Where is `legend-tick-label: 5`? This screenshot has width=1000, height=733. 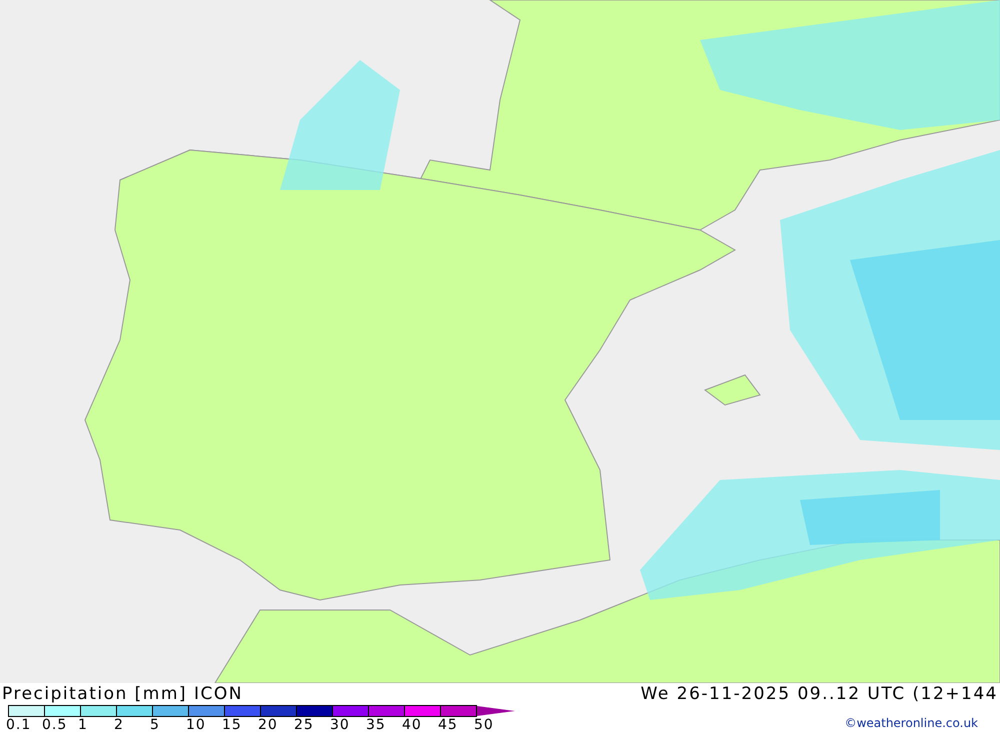
legend-tick-label: 5 is located at coordinates (155, 725).